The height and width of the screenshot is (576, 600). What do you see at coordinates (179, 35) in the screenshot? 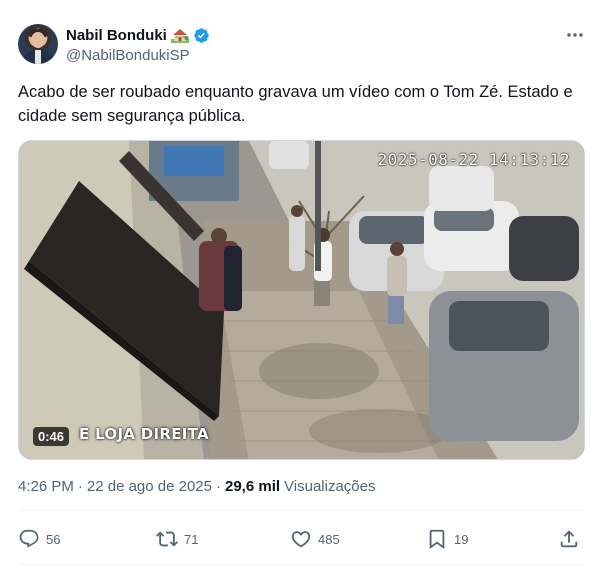
I see `house-with-garden-icon` at bounding box center [179, 35].